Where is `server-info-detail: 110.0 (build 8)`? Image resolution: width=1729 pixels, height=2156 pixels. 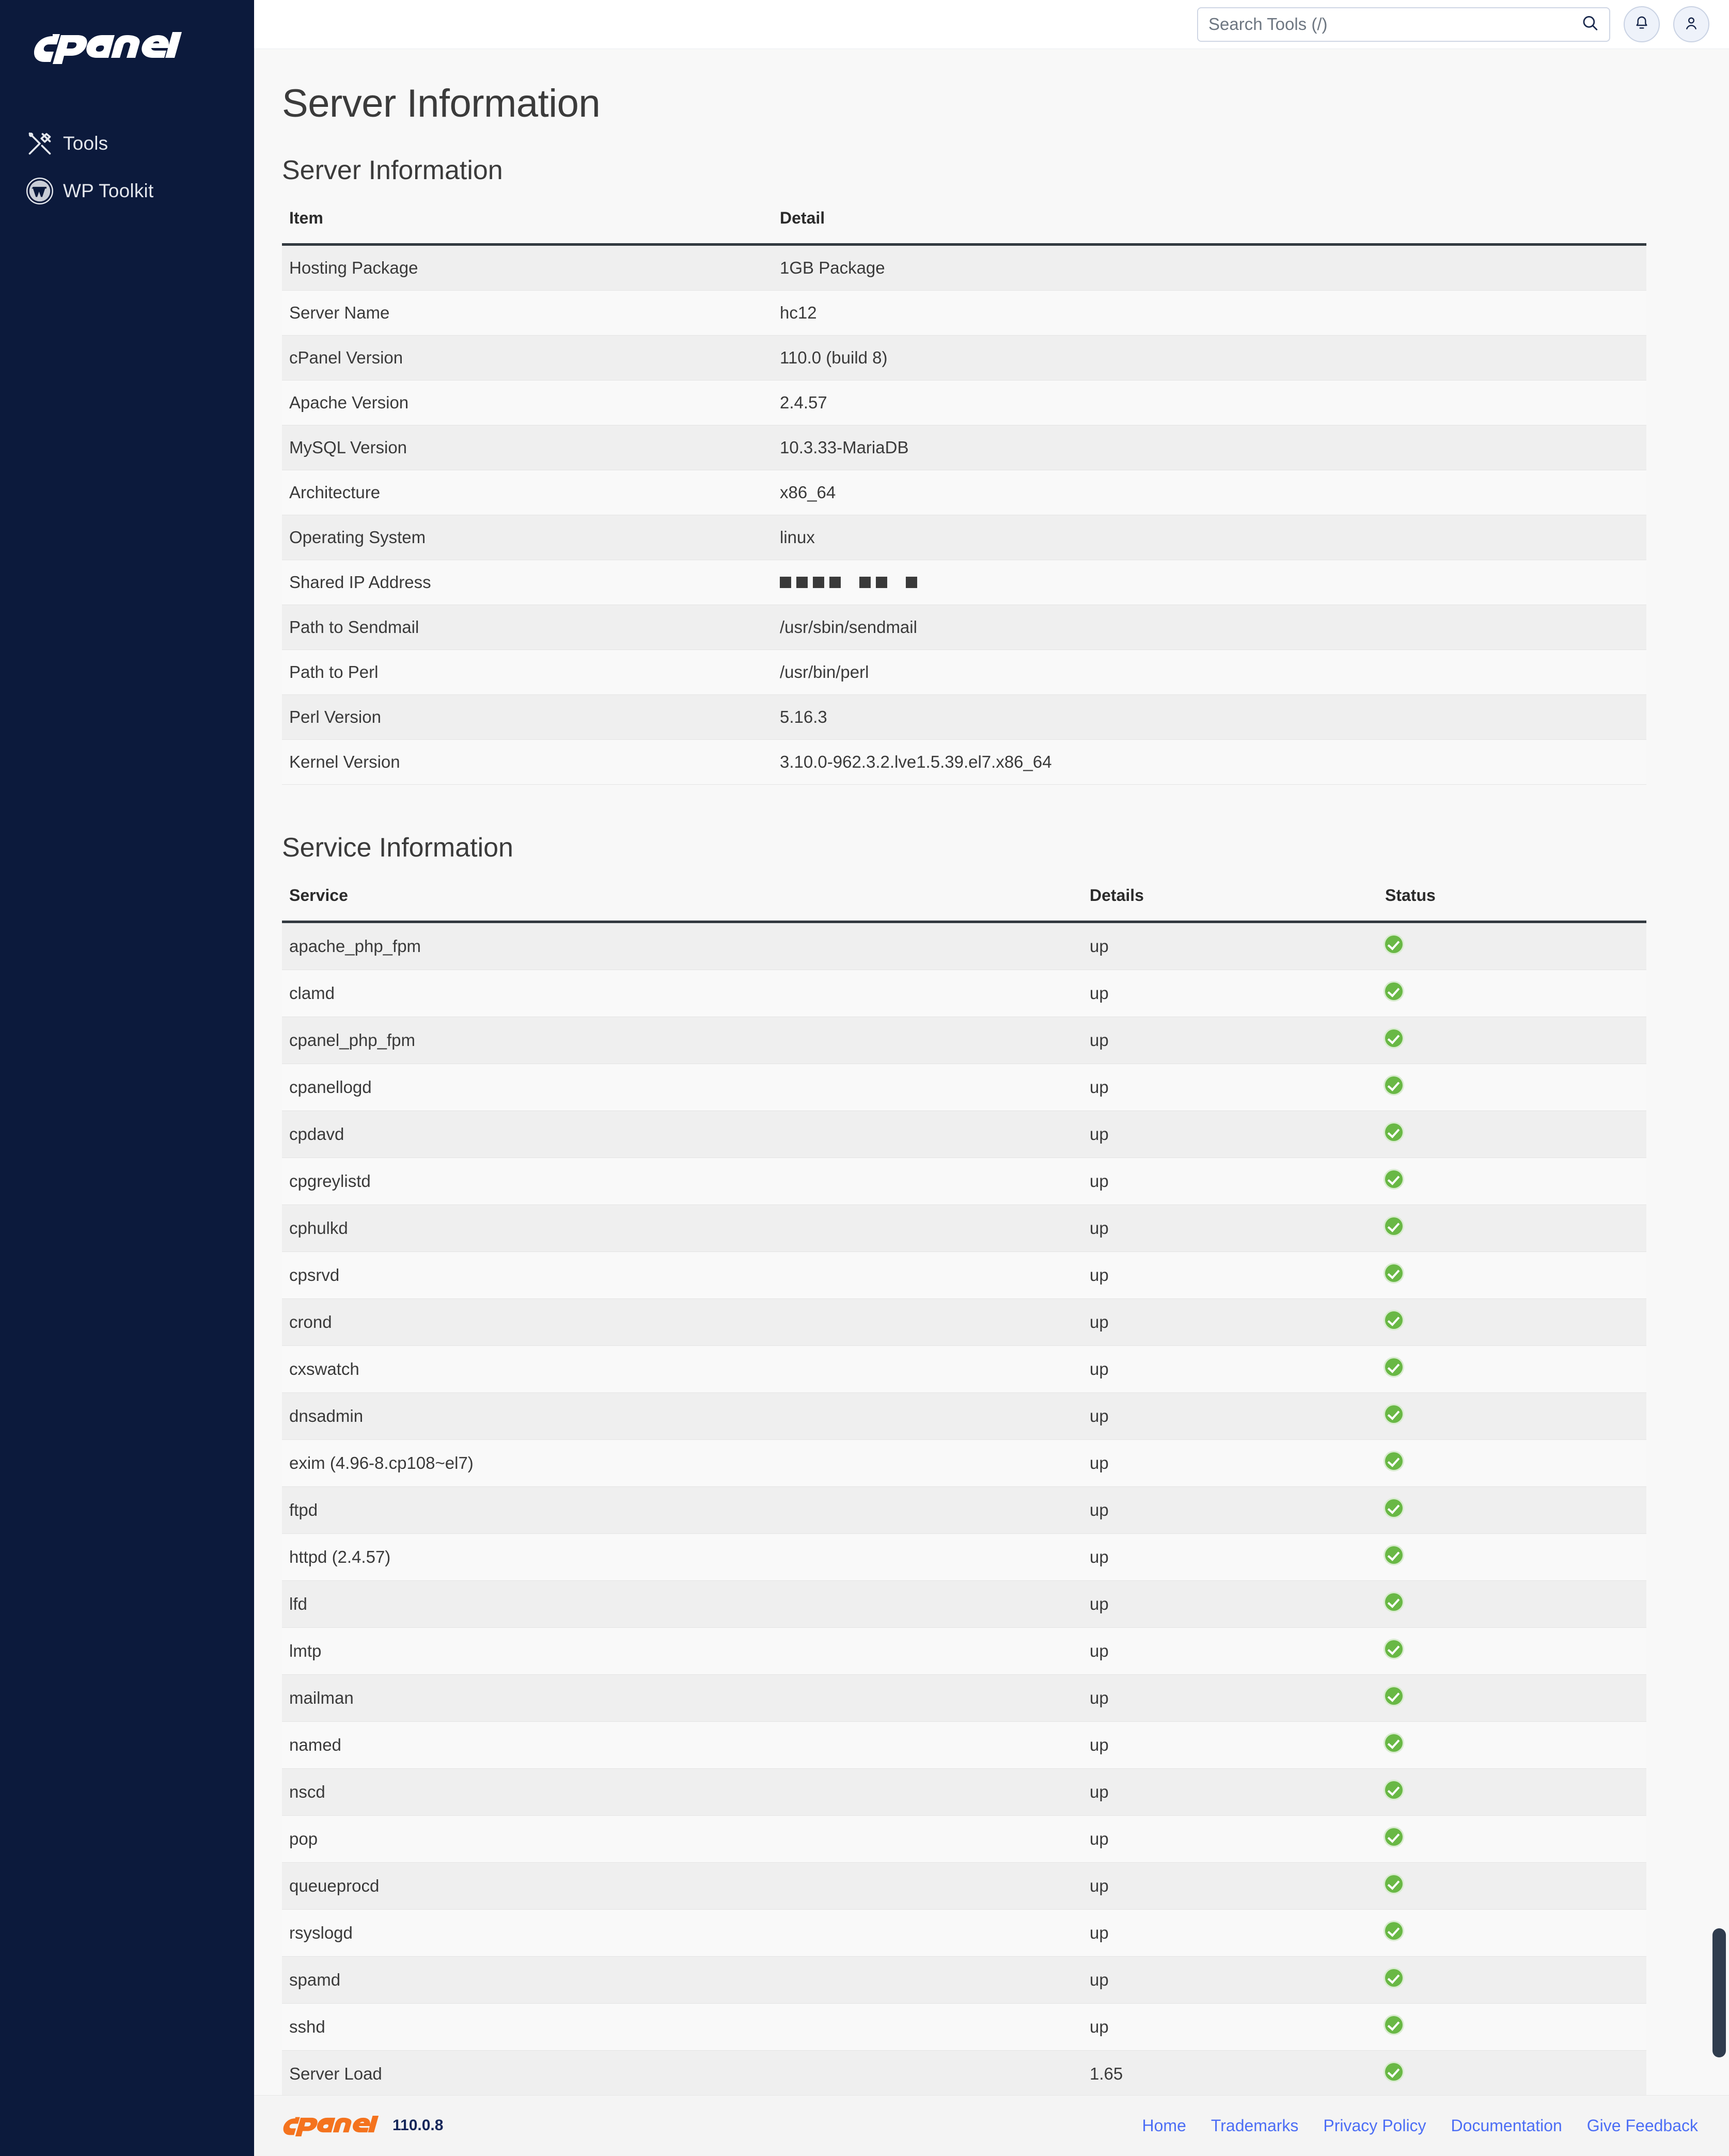
server-info-detail: 110.0 (build 8) is located at coordinates (1209, 358).